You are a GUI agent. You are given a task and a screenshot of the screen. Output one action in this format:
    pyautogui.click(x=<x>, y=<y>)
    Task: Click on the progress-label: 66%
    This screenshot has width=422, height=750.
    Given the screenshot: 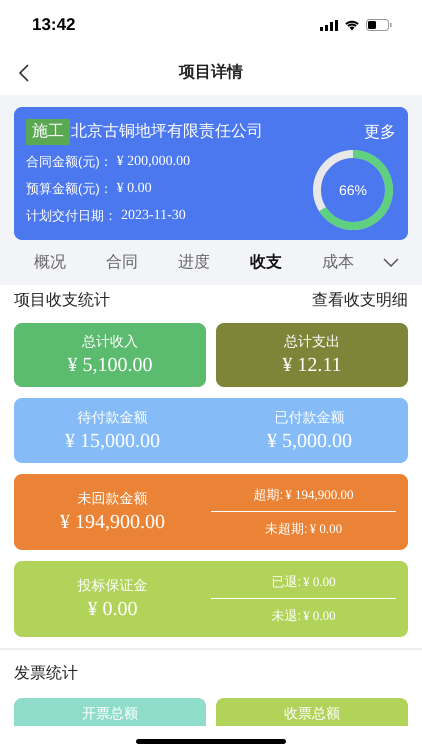 What is the action you would take?
    pyautogui.click(x=353, y=190)
    